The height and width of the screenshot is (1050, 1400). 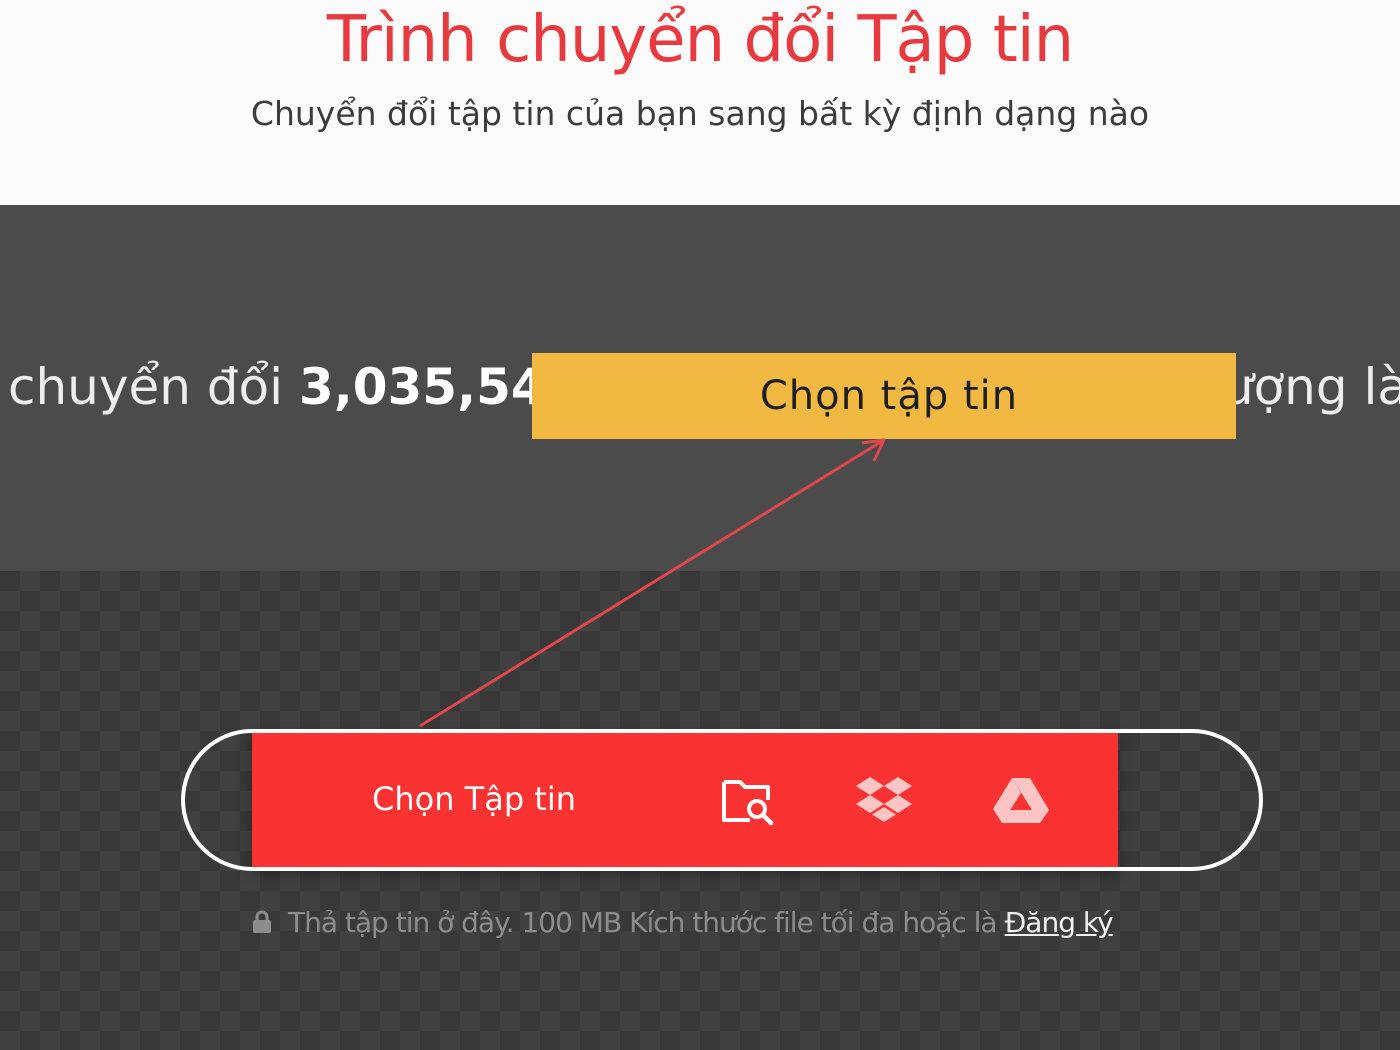 I want to click on conversion-stats: chuyển đổi 3,035,54, so click(x=277, y=387).